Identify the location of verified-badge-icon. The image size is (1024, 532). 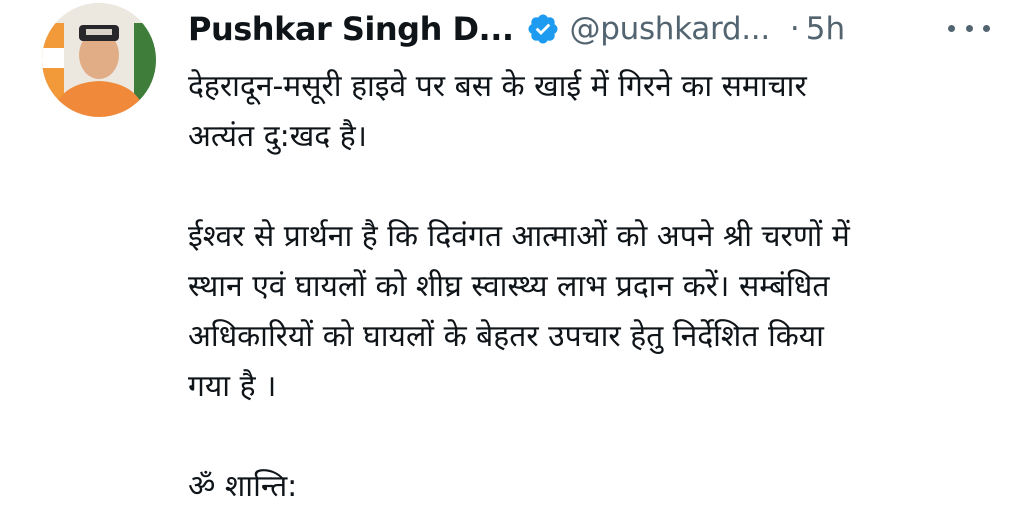
(543, 29).